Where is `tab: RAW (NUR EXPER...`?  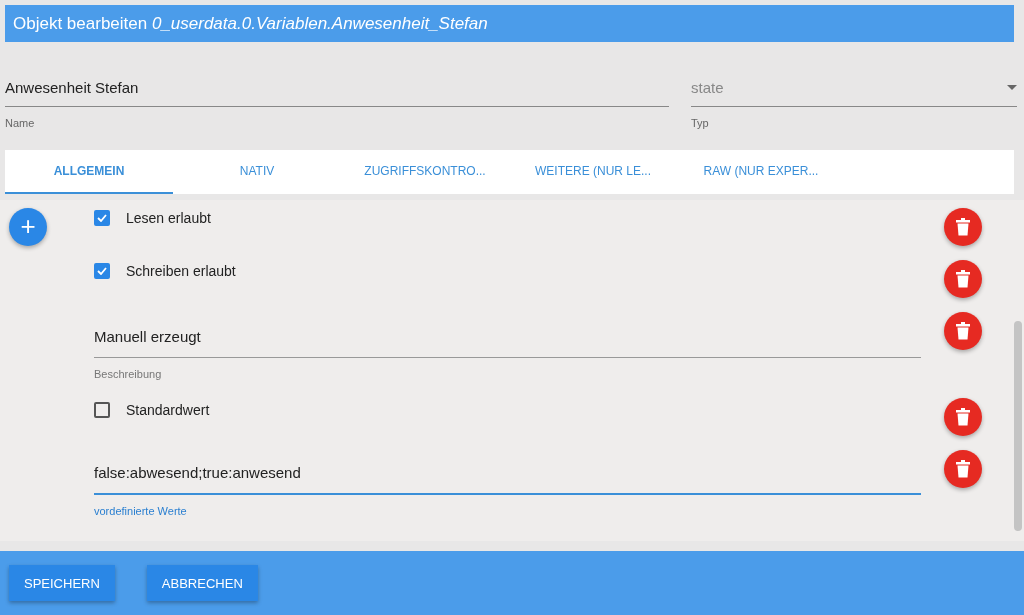
tab: RAW (NUR EXPER... is located at coordinates (761, 172).